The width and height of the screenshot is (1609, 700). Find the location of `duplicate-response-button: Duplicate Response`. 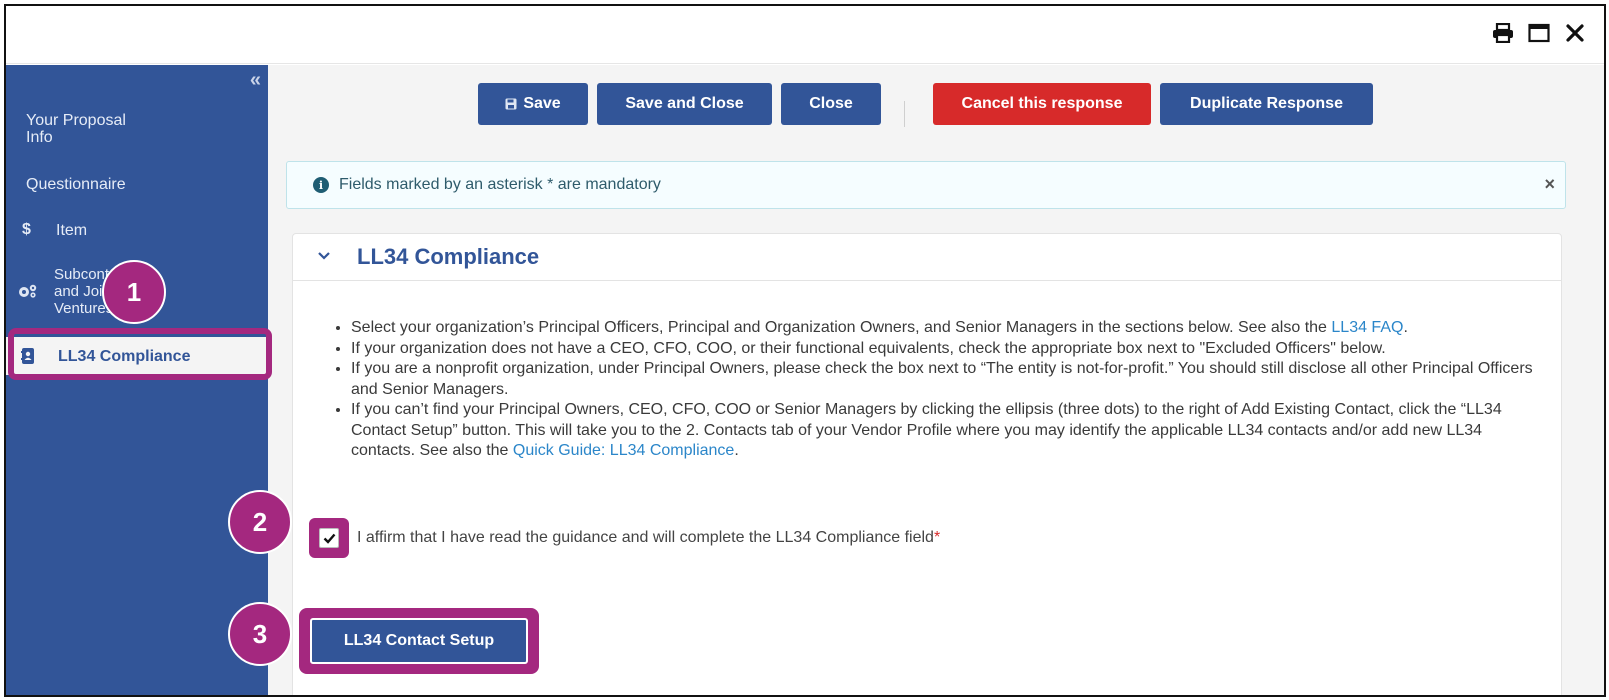

duplicate-response-button: Duplicate Response is located at coordinates (1266, 104).